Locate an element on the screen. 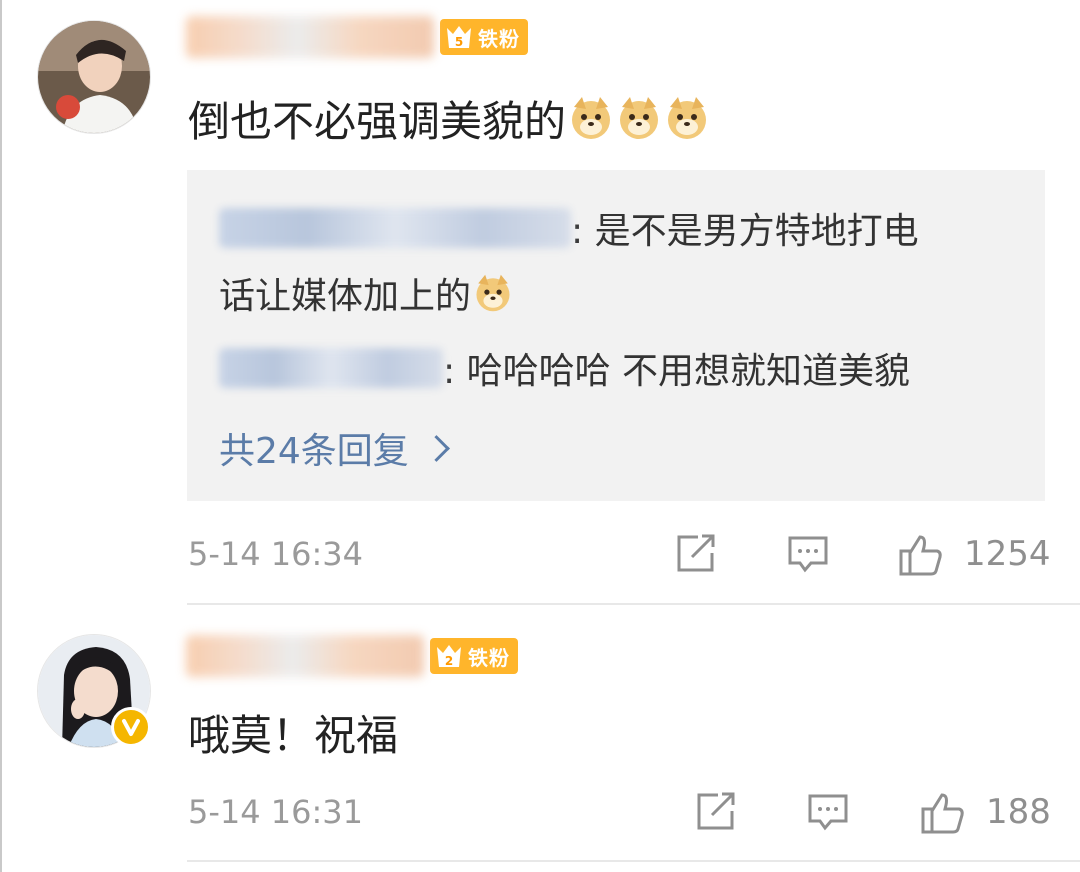 Image resolution: width=1080 pixels, height=872 pixels. chevron-right-icon is located at coordinates (436, 448).